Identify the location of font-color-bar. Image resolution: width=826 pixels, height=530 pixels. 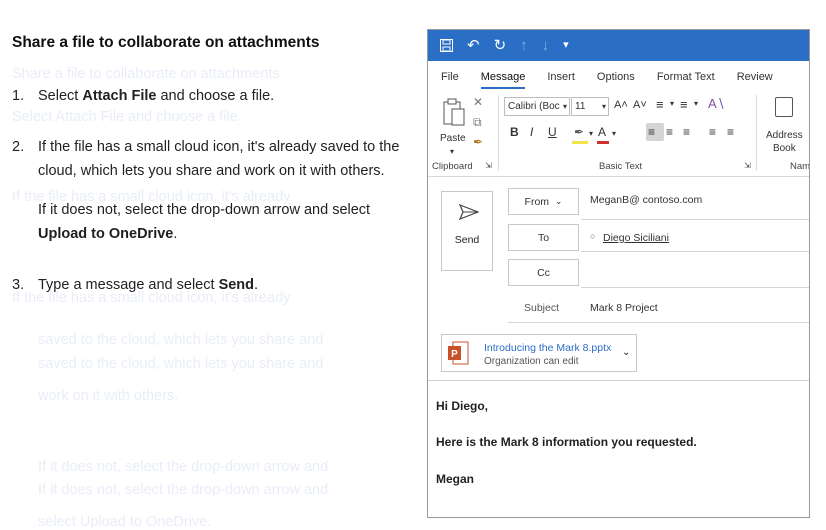
(603, 142).